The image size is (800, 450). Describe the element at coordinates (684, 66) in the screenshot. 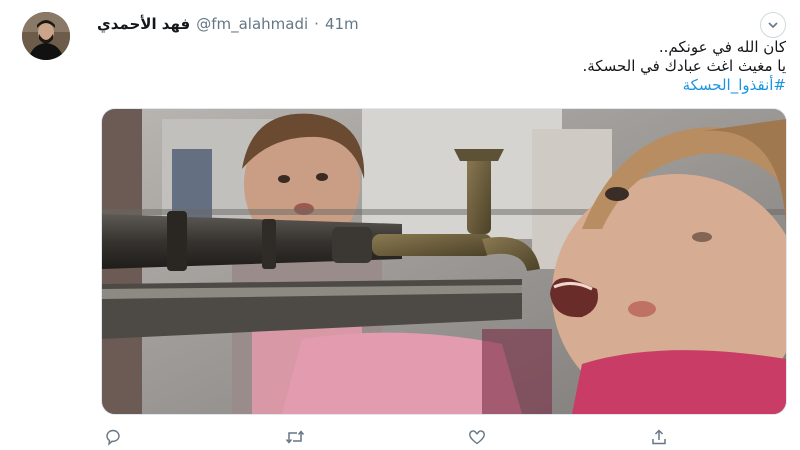

I see `tweet-text-line-2: يا مغيث اغث عبادك في الحسكة.` at that location.